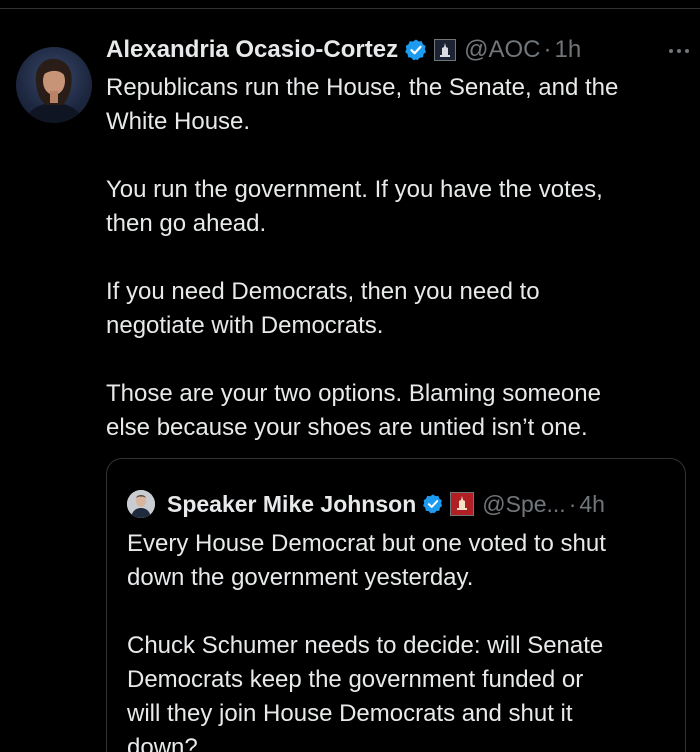 Image resolution: width=700 pixels, height=752 pixels. I want to click on speaker-affiliation-icon, so click(462, 504).